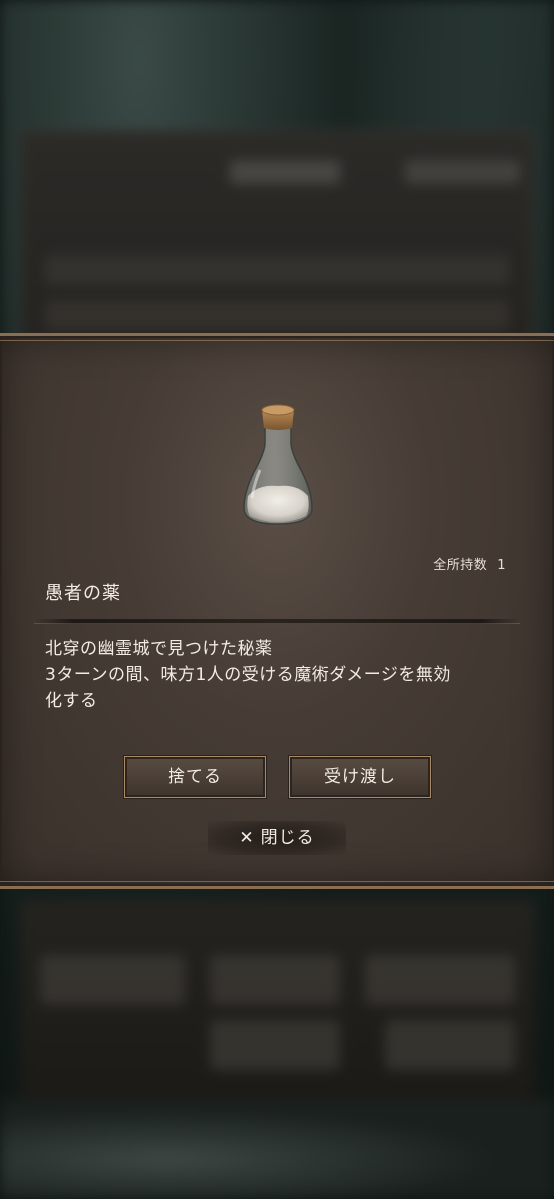  What do you see at coordinates (277, 621) in the screenshot?
I see `divider` at bounding box center [277, 621].